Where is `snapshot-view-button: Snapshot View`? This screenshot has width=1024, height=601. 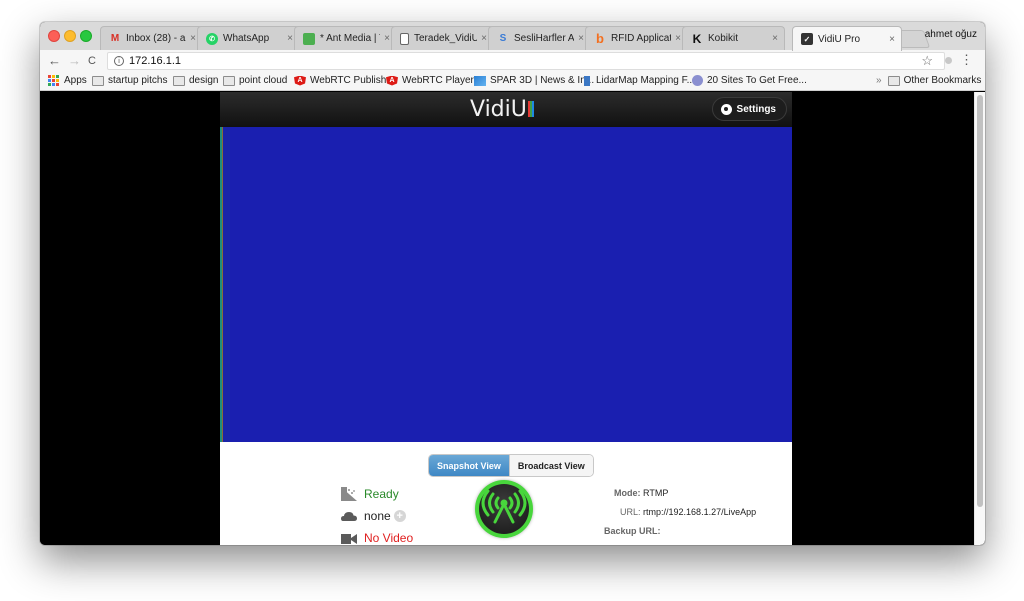
snapshot-view-button: Snapshot View is located at coordinates (469, 465).